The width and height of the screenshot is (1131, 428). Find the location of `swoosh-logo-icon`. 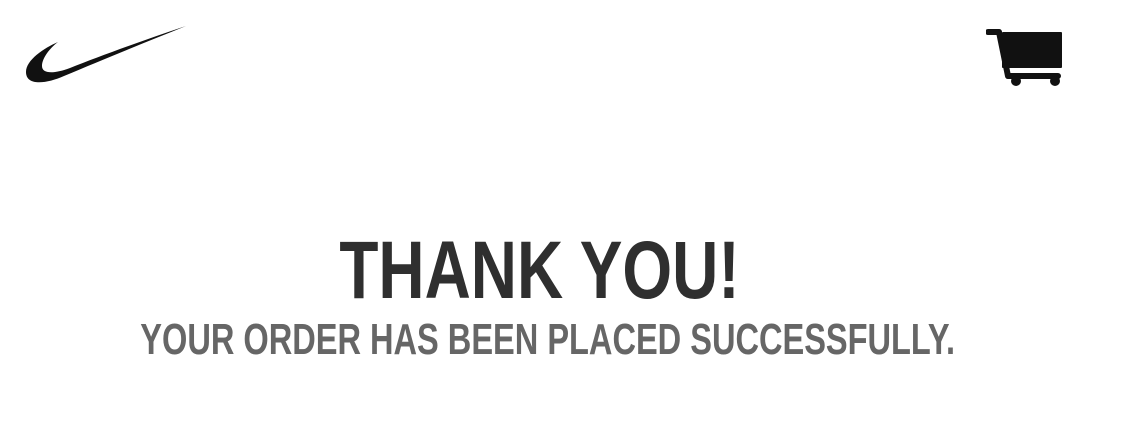

swoosh-logo-icon is located at coordinates (107, 55).